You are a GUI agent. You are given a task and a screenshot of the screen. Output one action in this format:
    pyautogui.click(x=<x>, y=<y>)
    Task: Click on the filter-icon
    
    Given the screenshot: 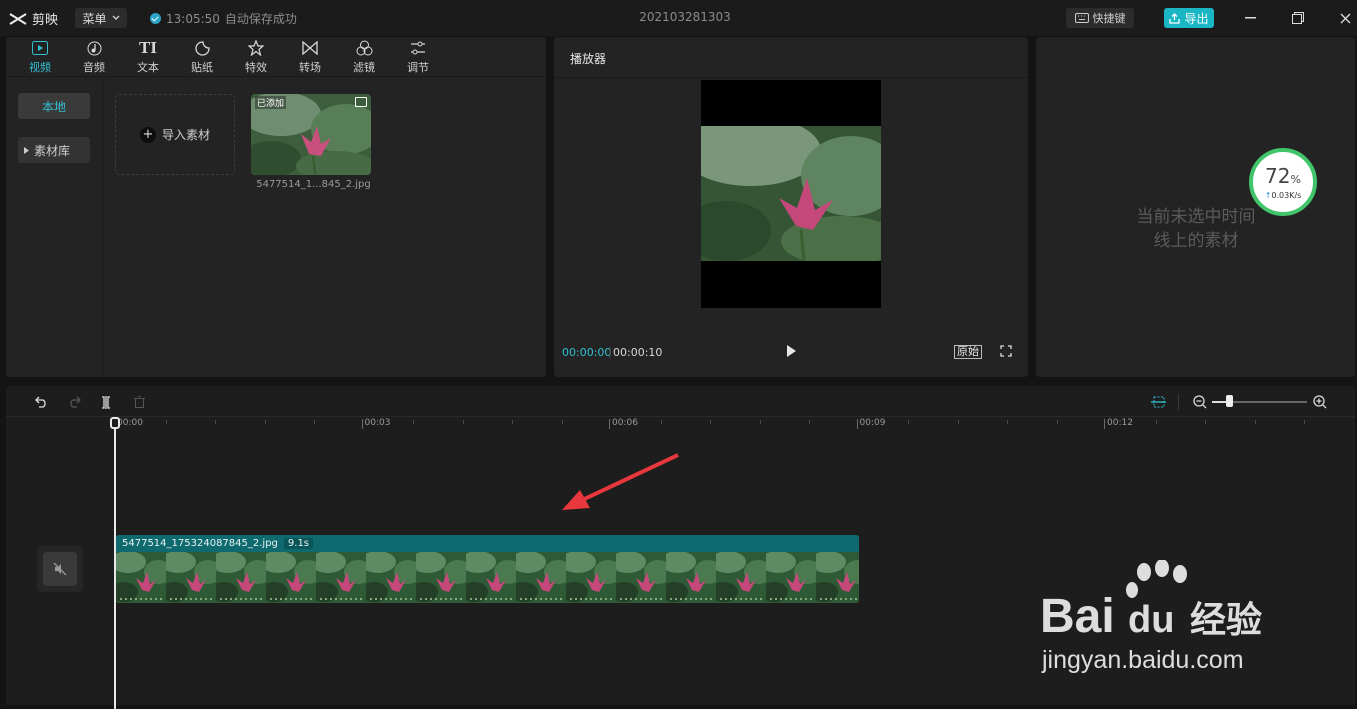 What is the action you would take?
    pyautogui.click(x=364, y=48)
    